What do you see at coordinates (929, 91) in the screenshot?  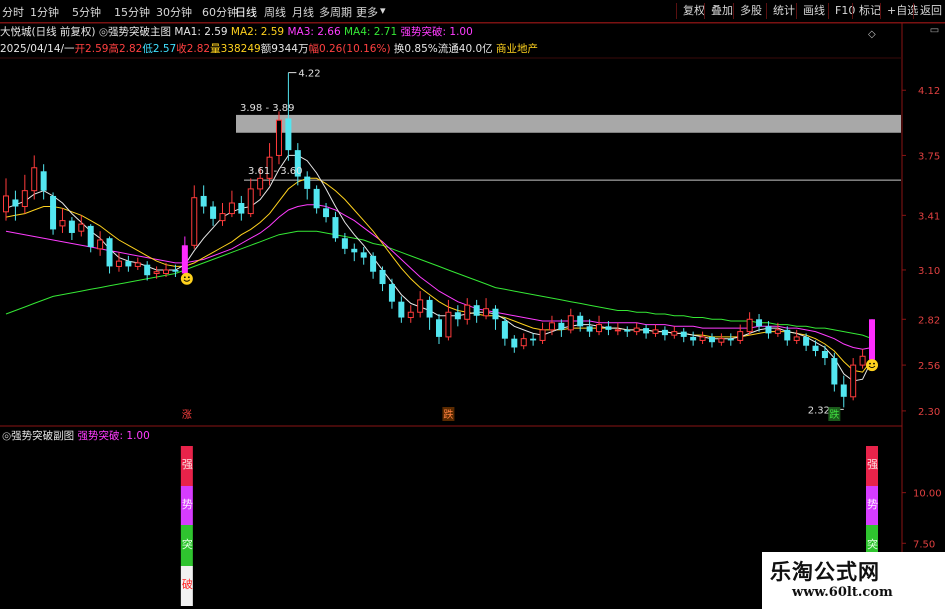 I see `price-axis-label: 4.12` at bounding box center [929, 91].